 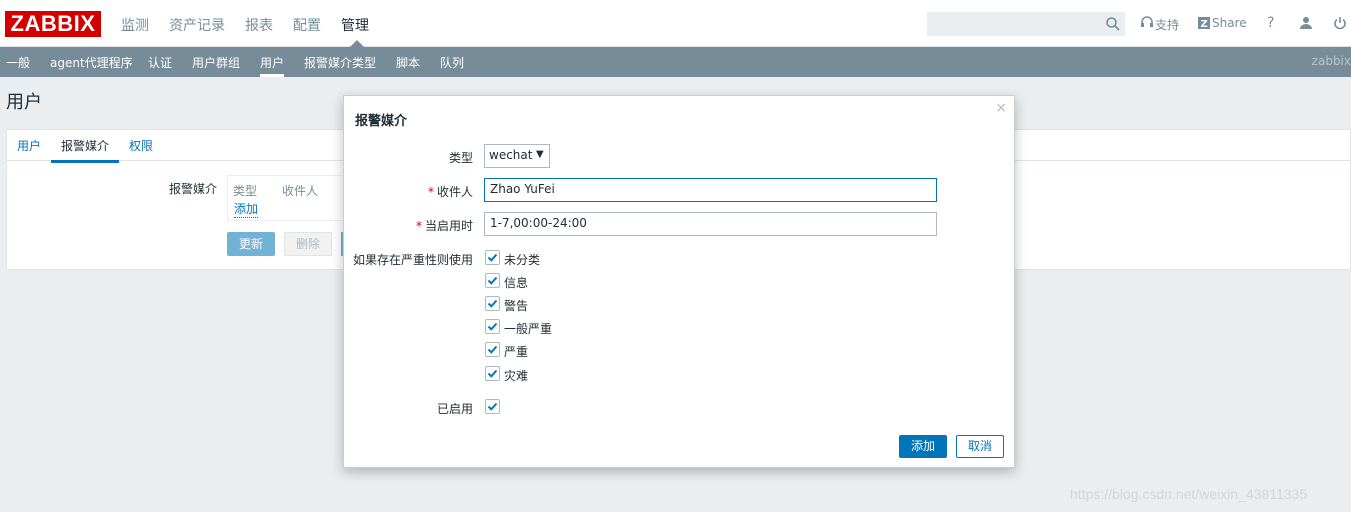 What do you see at coordinates (923, 446) in the screenshot?
I see `add-button: 添加` at bounding box center [923, 446].